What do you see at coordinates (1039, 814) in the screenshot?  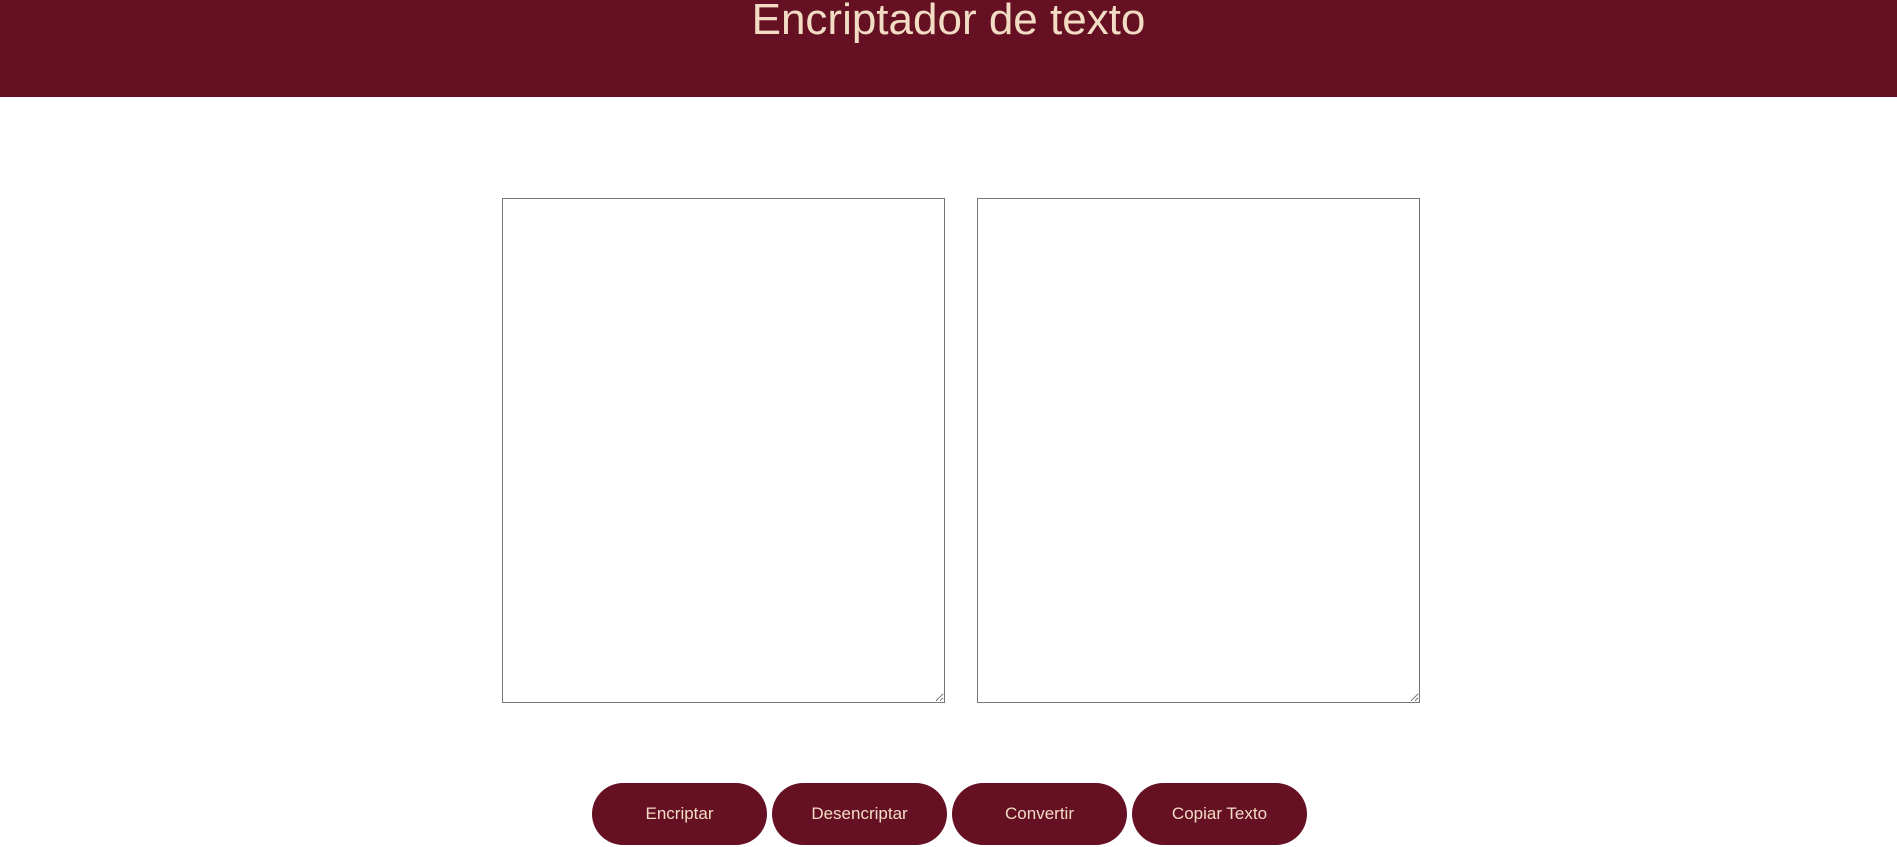 I see `convert-button: Convertir` at bounding box center [1039, 814].